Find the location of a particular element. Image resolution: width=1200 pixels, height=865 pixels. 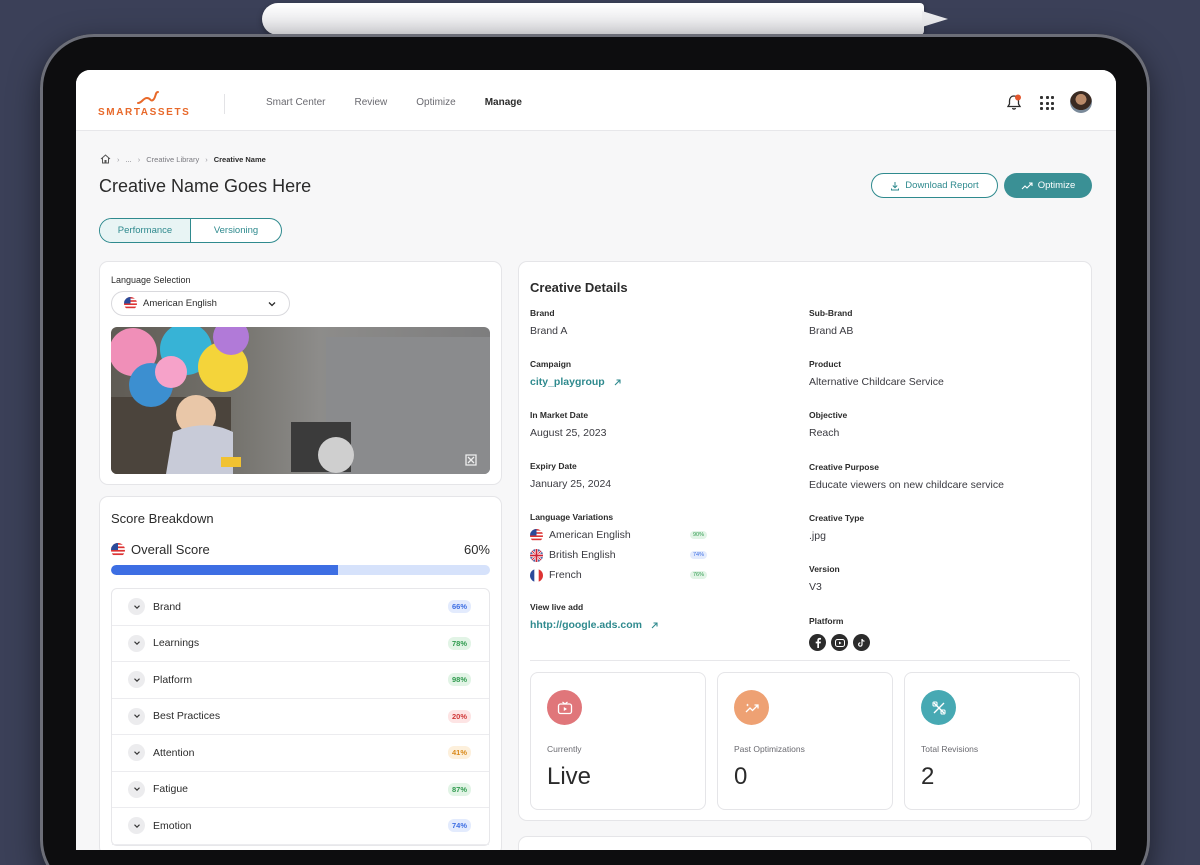

language-variation-american-english: American English 90% is located at coordinates (619, 535).